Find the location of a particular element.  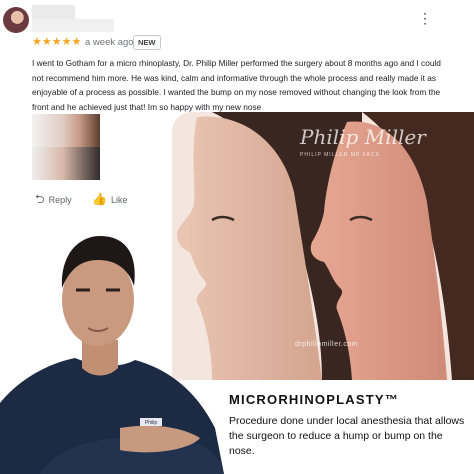

reviewer-meta-redacted is located at coordinates (73, 25).